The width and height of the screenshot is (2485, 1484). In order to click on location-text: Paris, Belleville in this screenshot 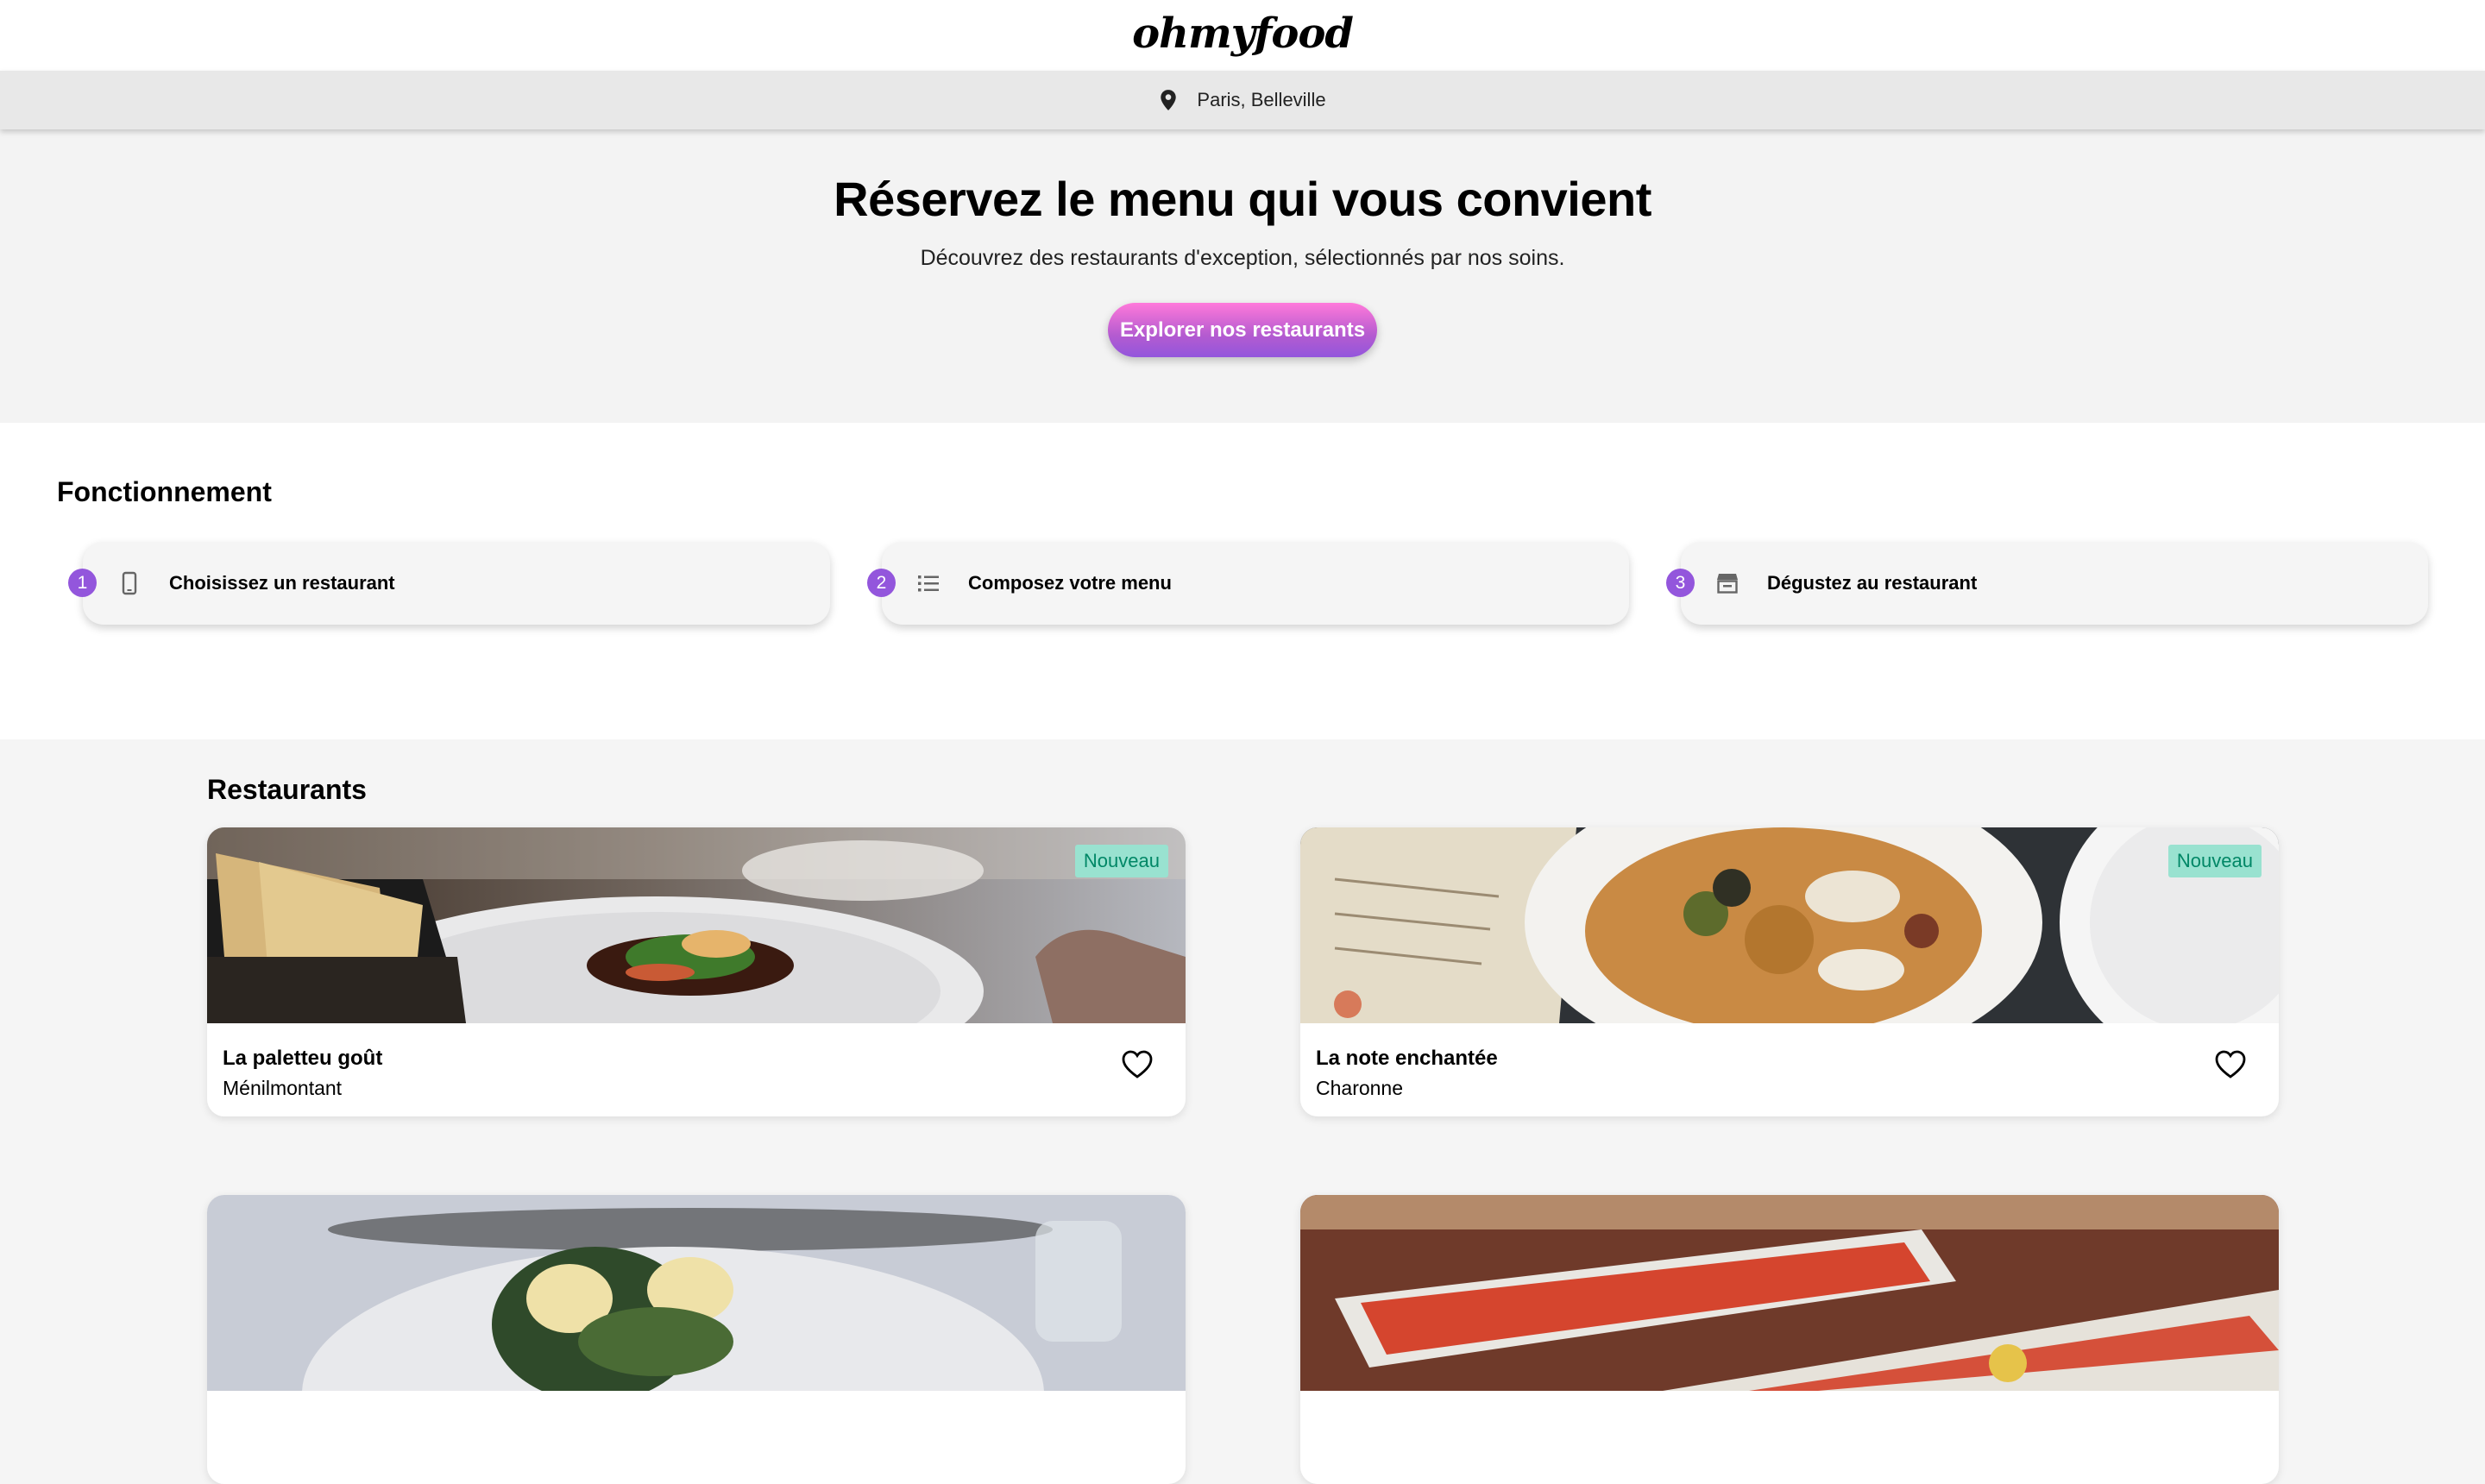, I will do `click(1261, 99)`.